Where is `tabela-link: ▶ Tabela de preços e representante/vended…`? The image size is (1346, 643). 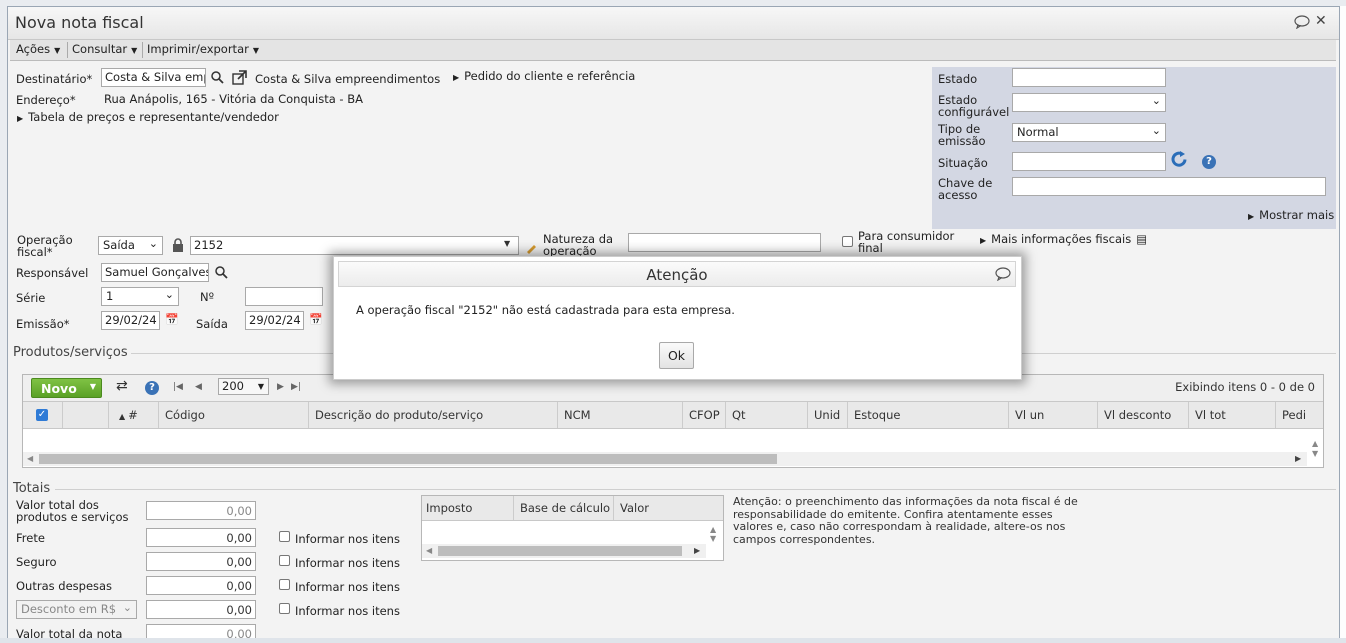 tabela-link: ▶ Tabela de preços e representante/vended… is located at coordinates (148, 117).